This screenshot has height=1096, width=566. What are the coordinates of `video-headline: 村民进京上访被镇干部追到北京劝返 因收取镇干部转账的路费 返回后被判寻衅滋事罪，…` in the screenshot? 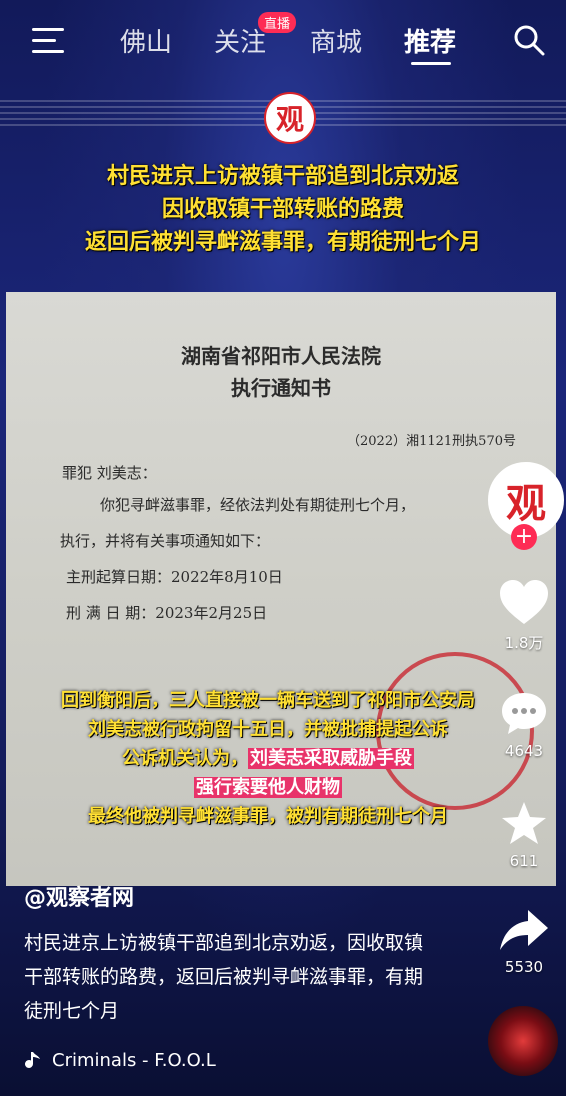 It's located at (282, 209).